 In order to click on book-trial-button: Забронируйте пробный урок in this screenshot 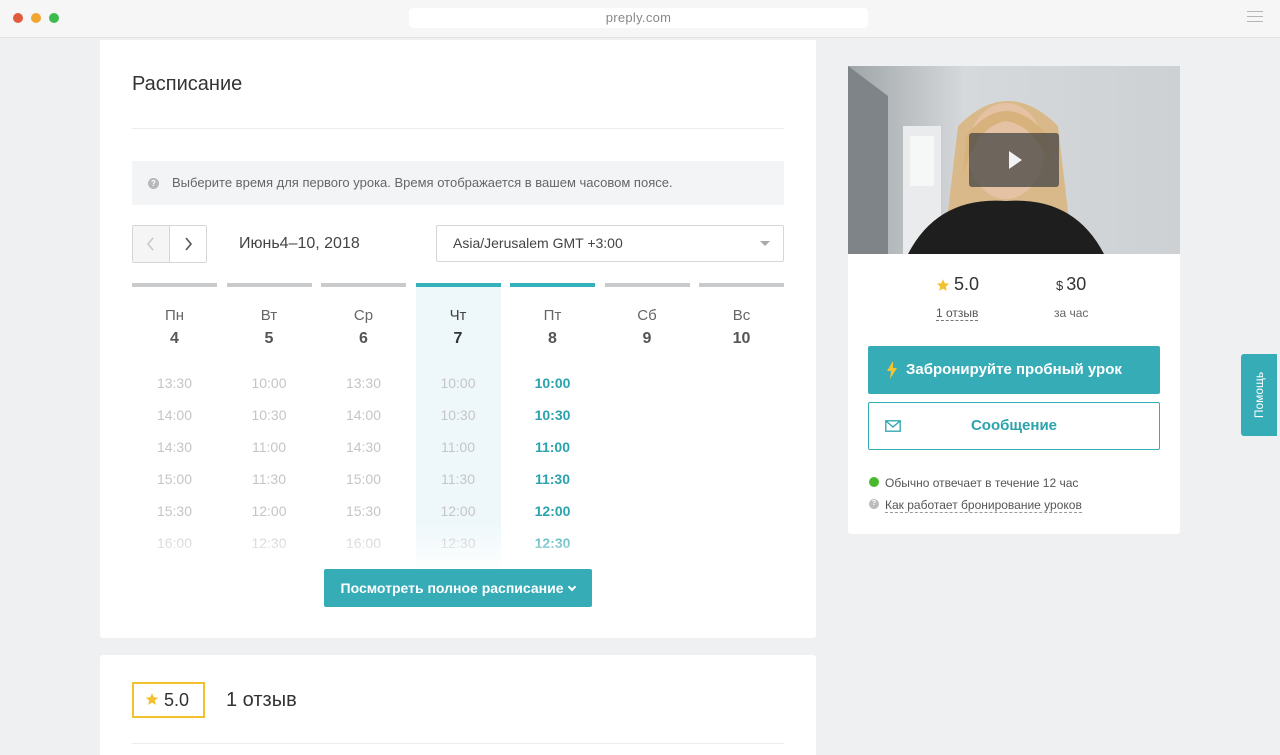, I will do `click(1014, 370)`.